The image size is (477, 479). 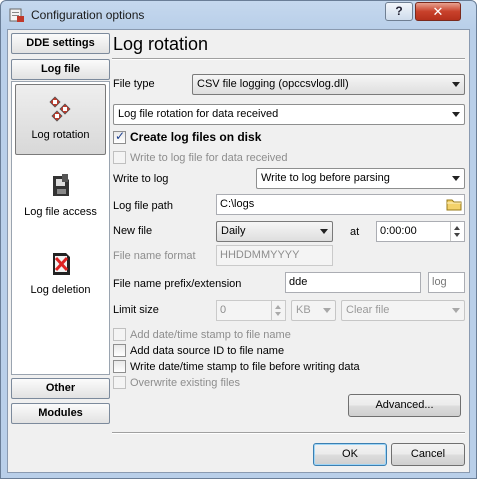 I want to click on nav-item-label: Log file access, so click(x=60, y=212).